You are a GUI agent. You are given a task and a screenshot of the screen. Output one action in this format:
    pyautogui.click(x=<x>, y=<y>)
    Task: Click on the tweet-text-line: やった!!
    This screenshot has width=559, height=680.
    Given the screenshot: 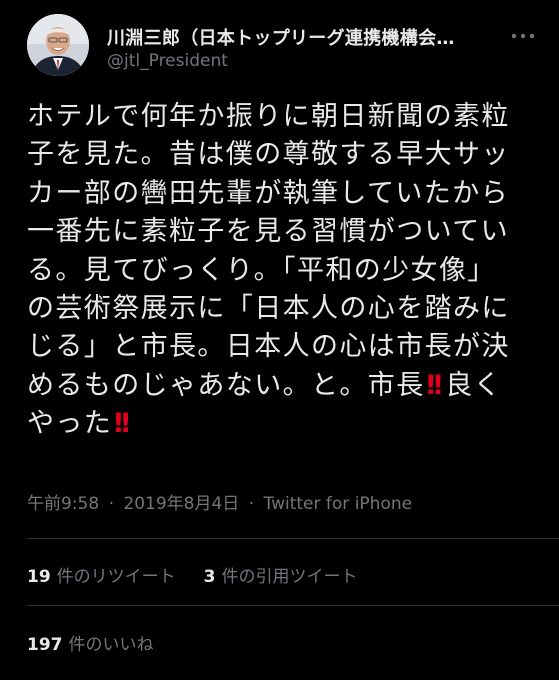 What is the action you would take?
    pyautogui.click(x=281, y=424)
    